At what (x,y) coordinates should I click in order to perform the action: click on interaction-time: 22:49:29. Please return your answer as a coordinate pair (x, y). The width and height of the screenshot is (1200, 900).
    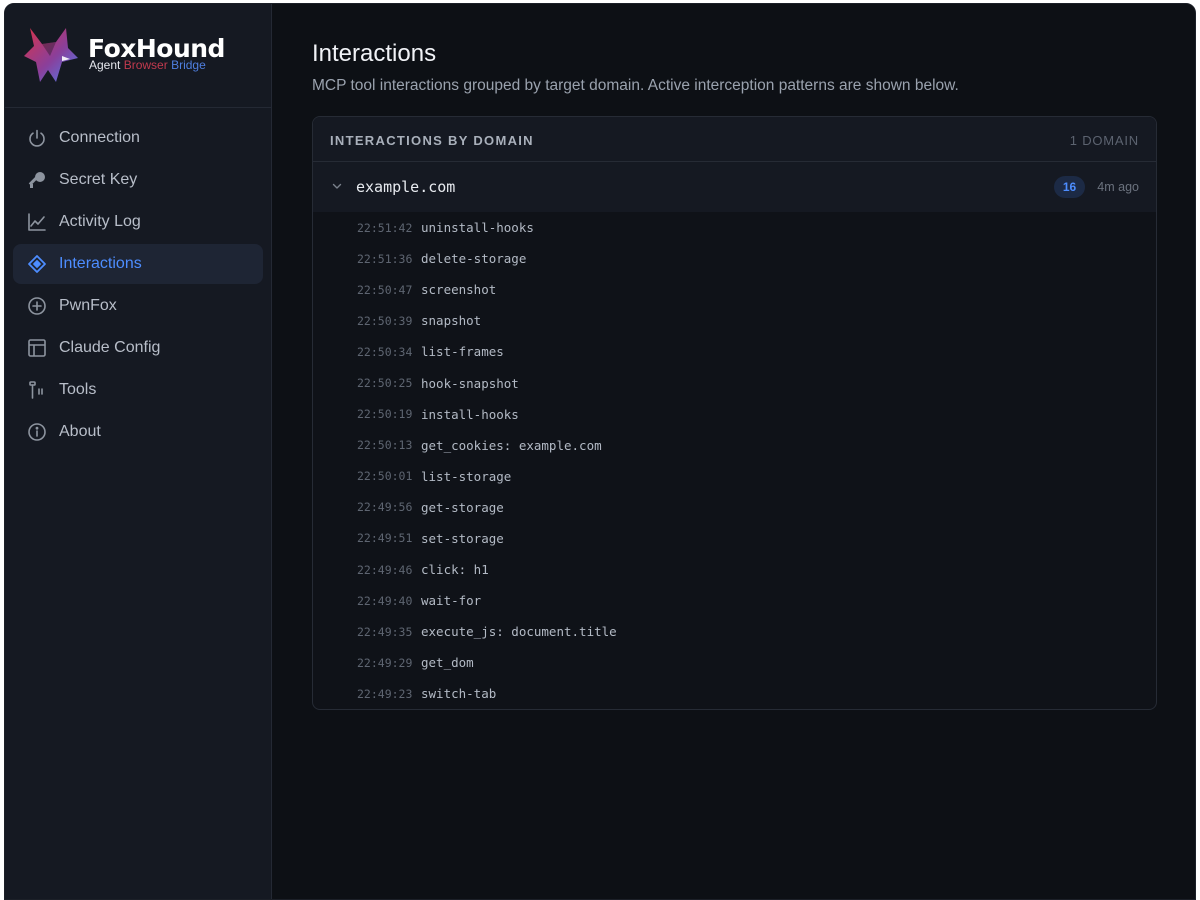
    Looking at the image, I should click on (385, 662).